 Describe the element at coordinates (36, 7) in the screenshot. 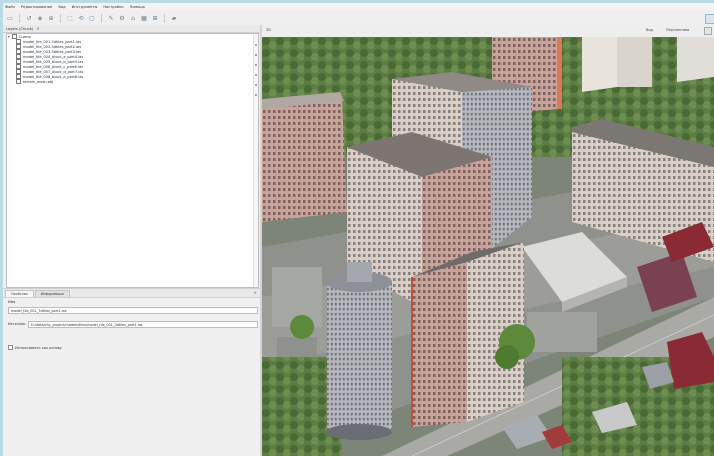

I see `menu-edit: Редактирование` at that location.